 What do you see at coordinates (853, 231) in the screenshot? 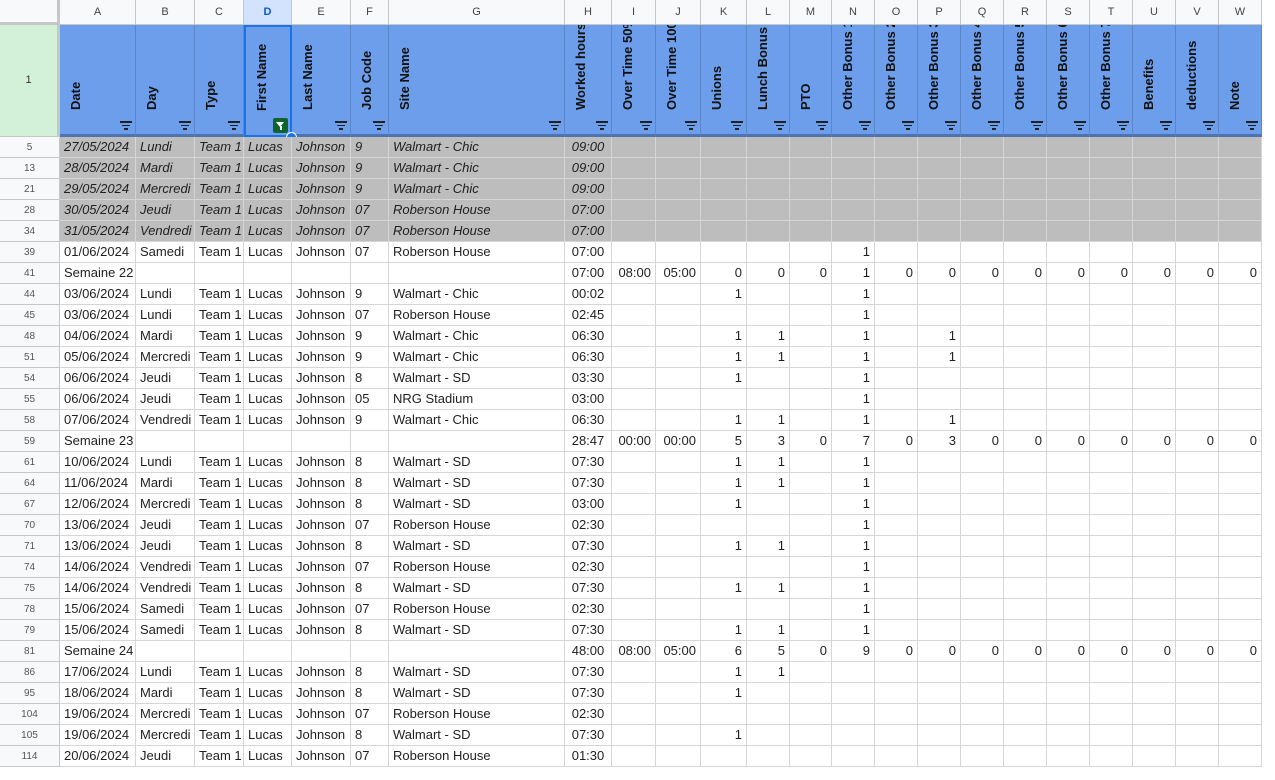
I see `cell-n` at bounding box center [853, 231].